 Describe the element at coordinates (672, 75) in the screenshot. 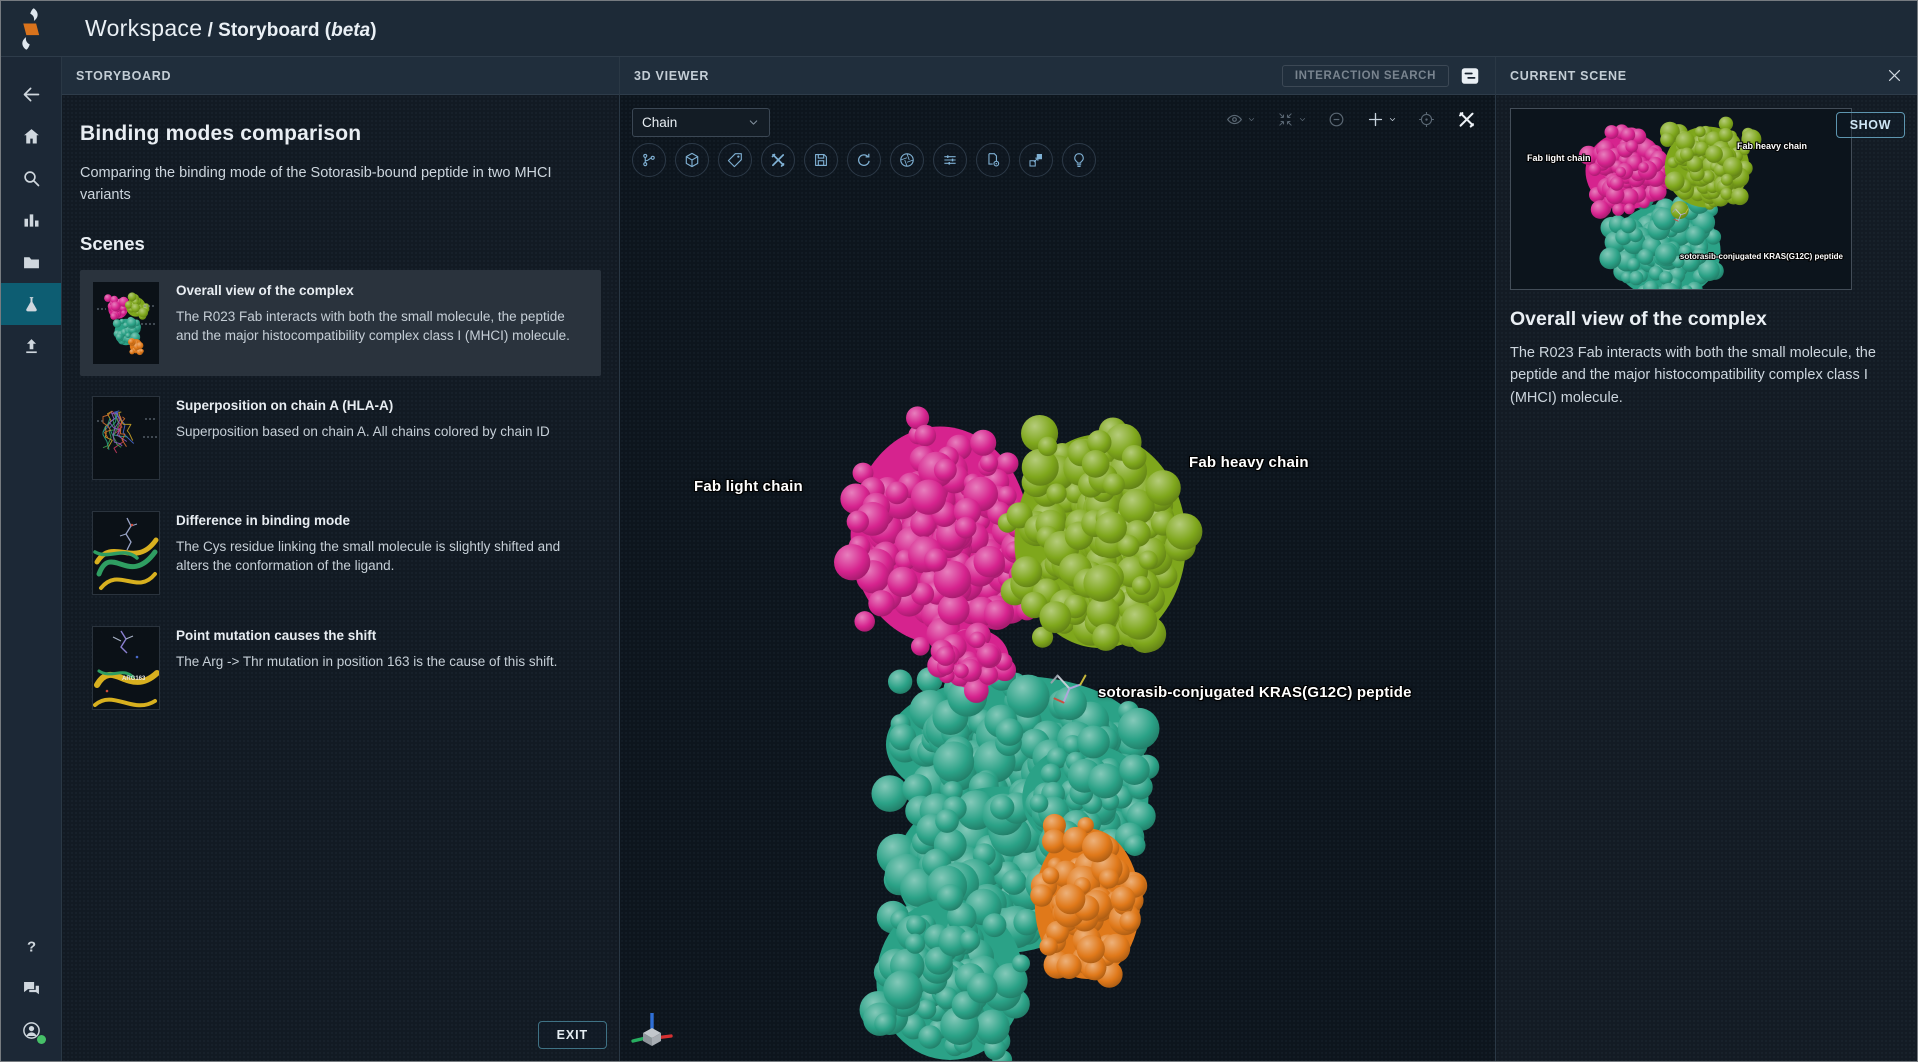

I see `viewer-header-label: 3D VIEWER` at that location.